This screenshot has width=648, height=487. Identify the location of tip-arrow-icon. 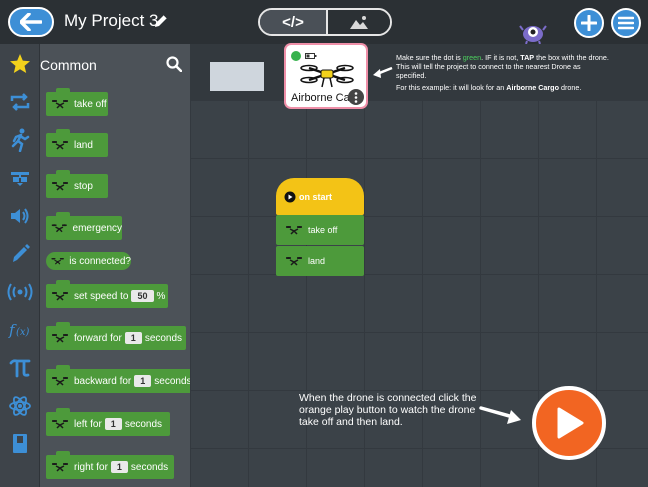
(383, 72).